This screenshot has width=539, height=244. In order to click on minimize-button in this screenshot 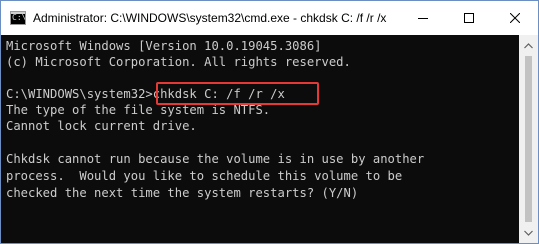, I will do `click(423, 18)`.